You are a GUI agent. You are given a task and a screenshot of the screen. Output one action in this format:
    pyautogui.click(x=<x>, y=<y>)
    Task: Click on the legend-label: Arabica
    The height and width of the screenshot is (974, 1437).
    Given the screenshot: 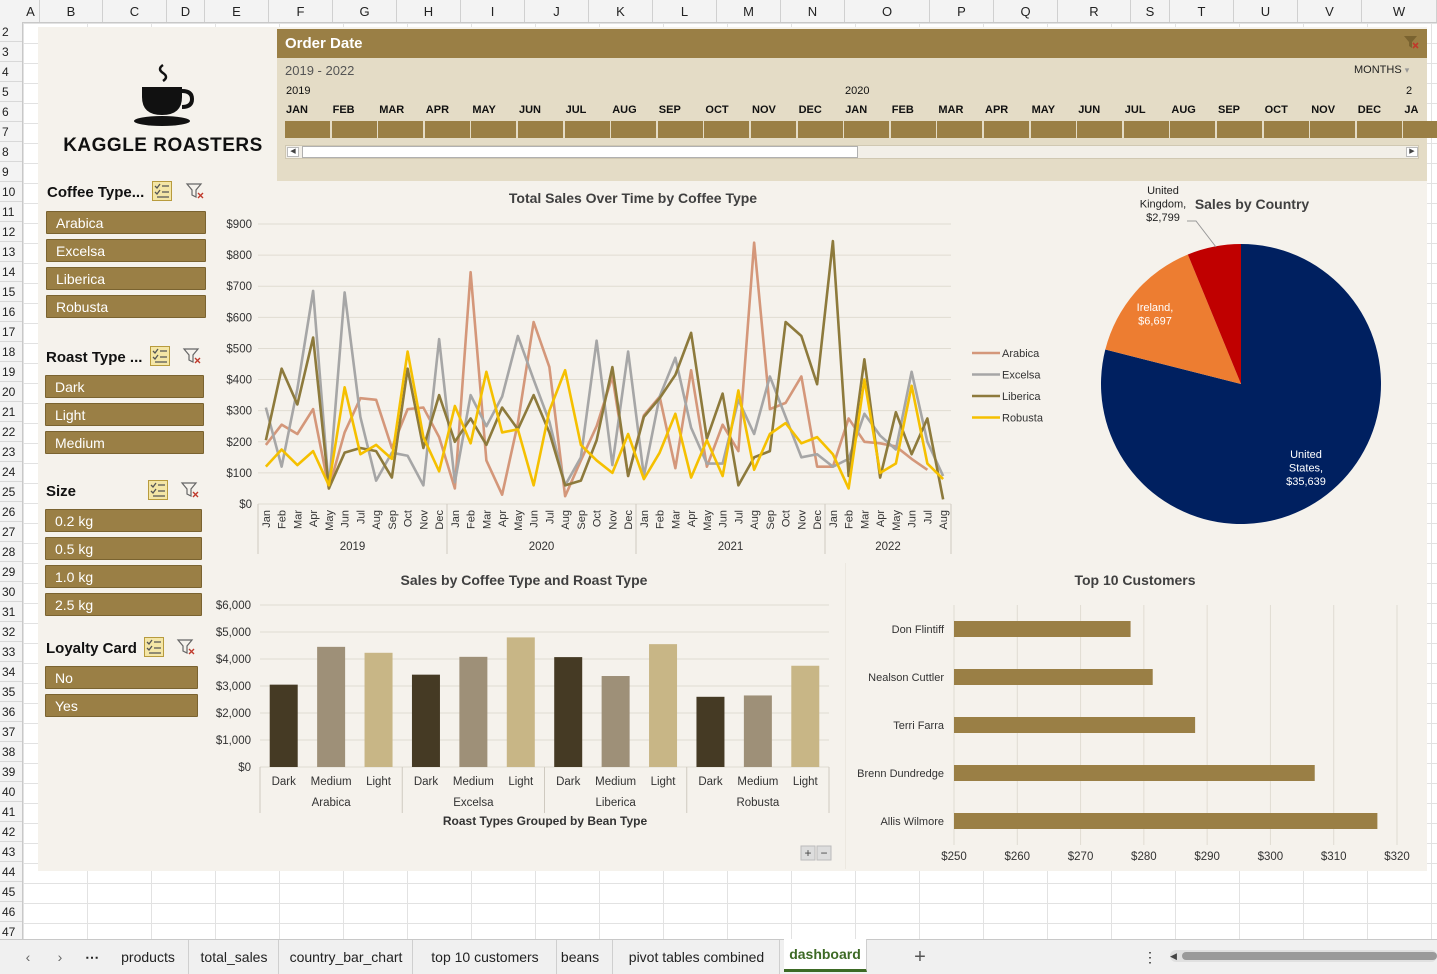 What is the action you would take?
    pyautogui.click(x=1021, y=354)
    